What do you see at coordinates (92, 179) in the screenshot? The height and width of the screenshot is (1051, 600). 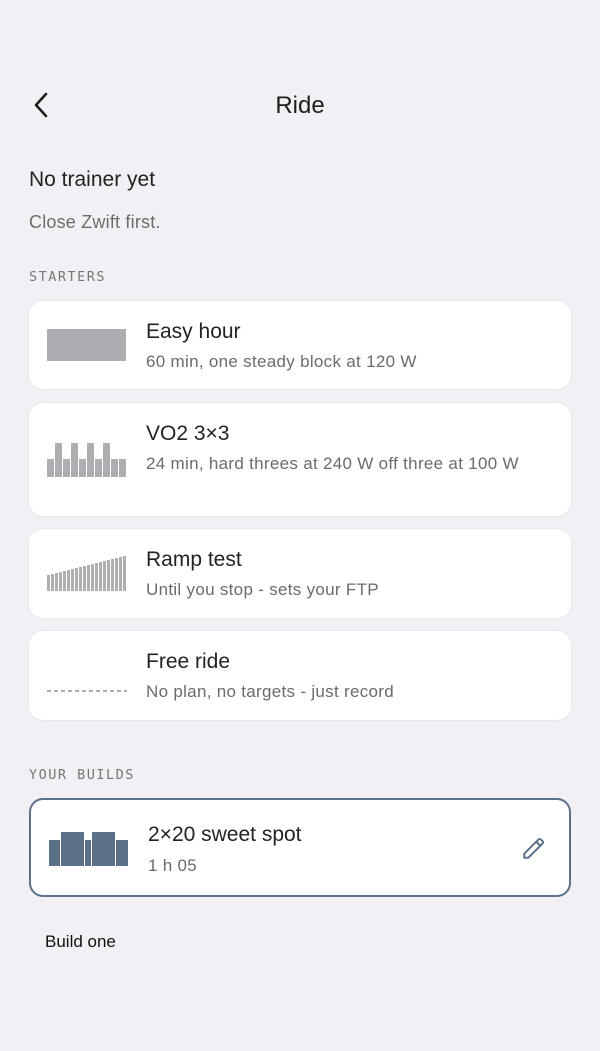 I see `status-title: No trainer yet` at bounding box center [92, 179].